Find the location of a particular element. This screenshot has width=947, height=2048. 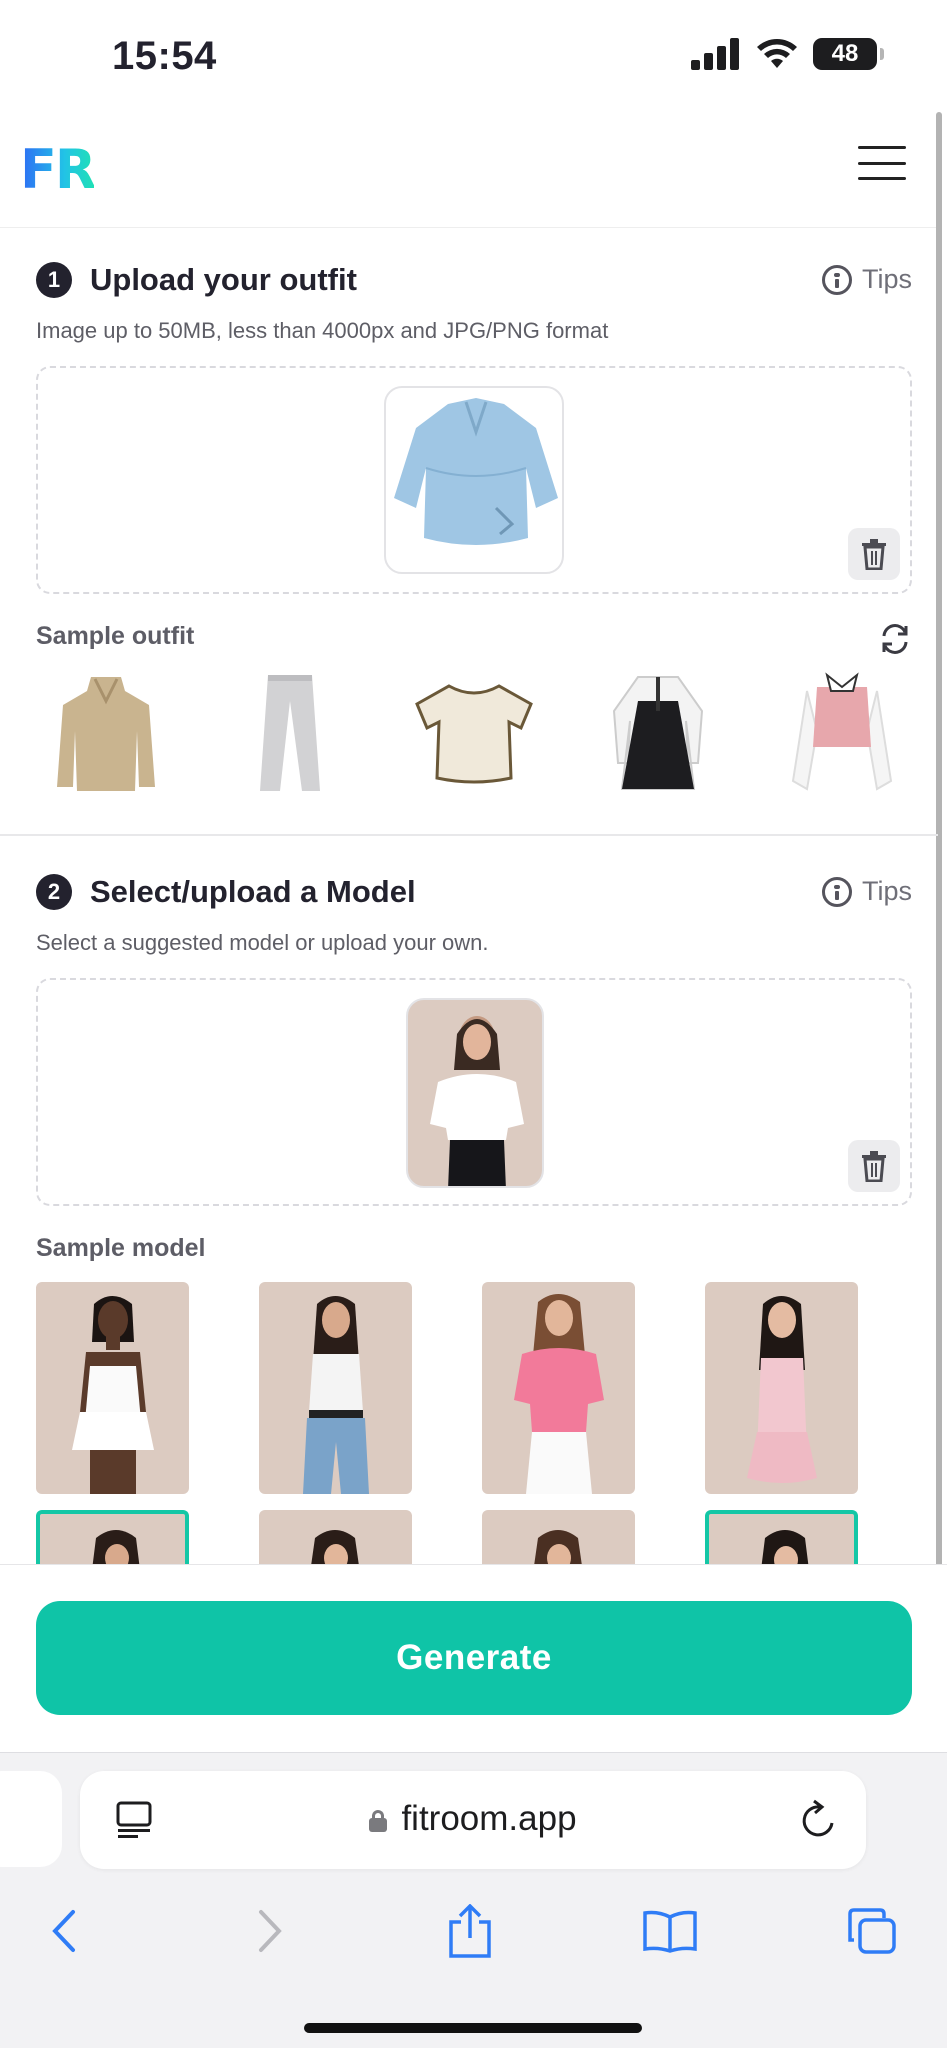

site-header: FR is located at coordinates (469, 168).